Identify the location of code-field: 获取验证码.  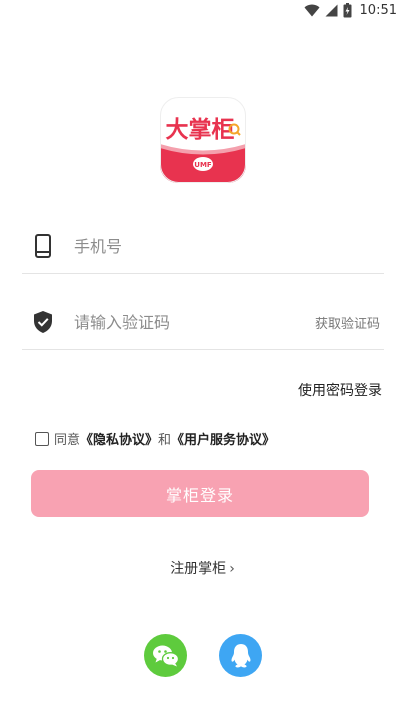
(203, 322).